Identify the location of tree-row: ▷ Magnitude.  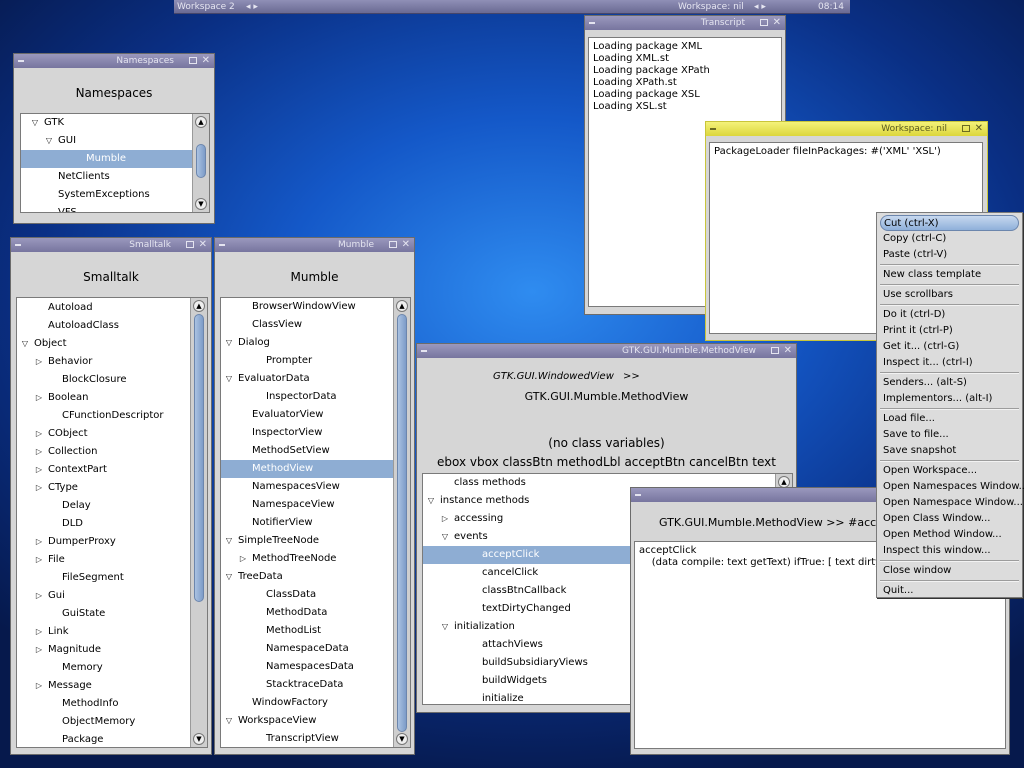
(103, 650).